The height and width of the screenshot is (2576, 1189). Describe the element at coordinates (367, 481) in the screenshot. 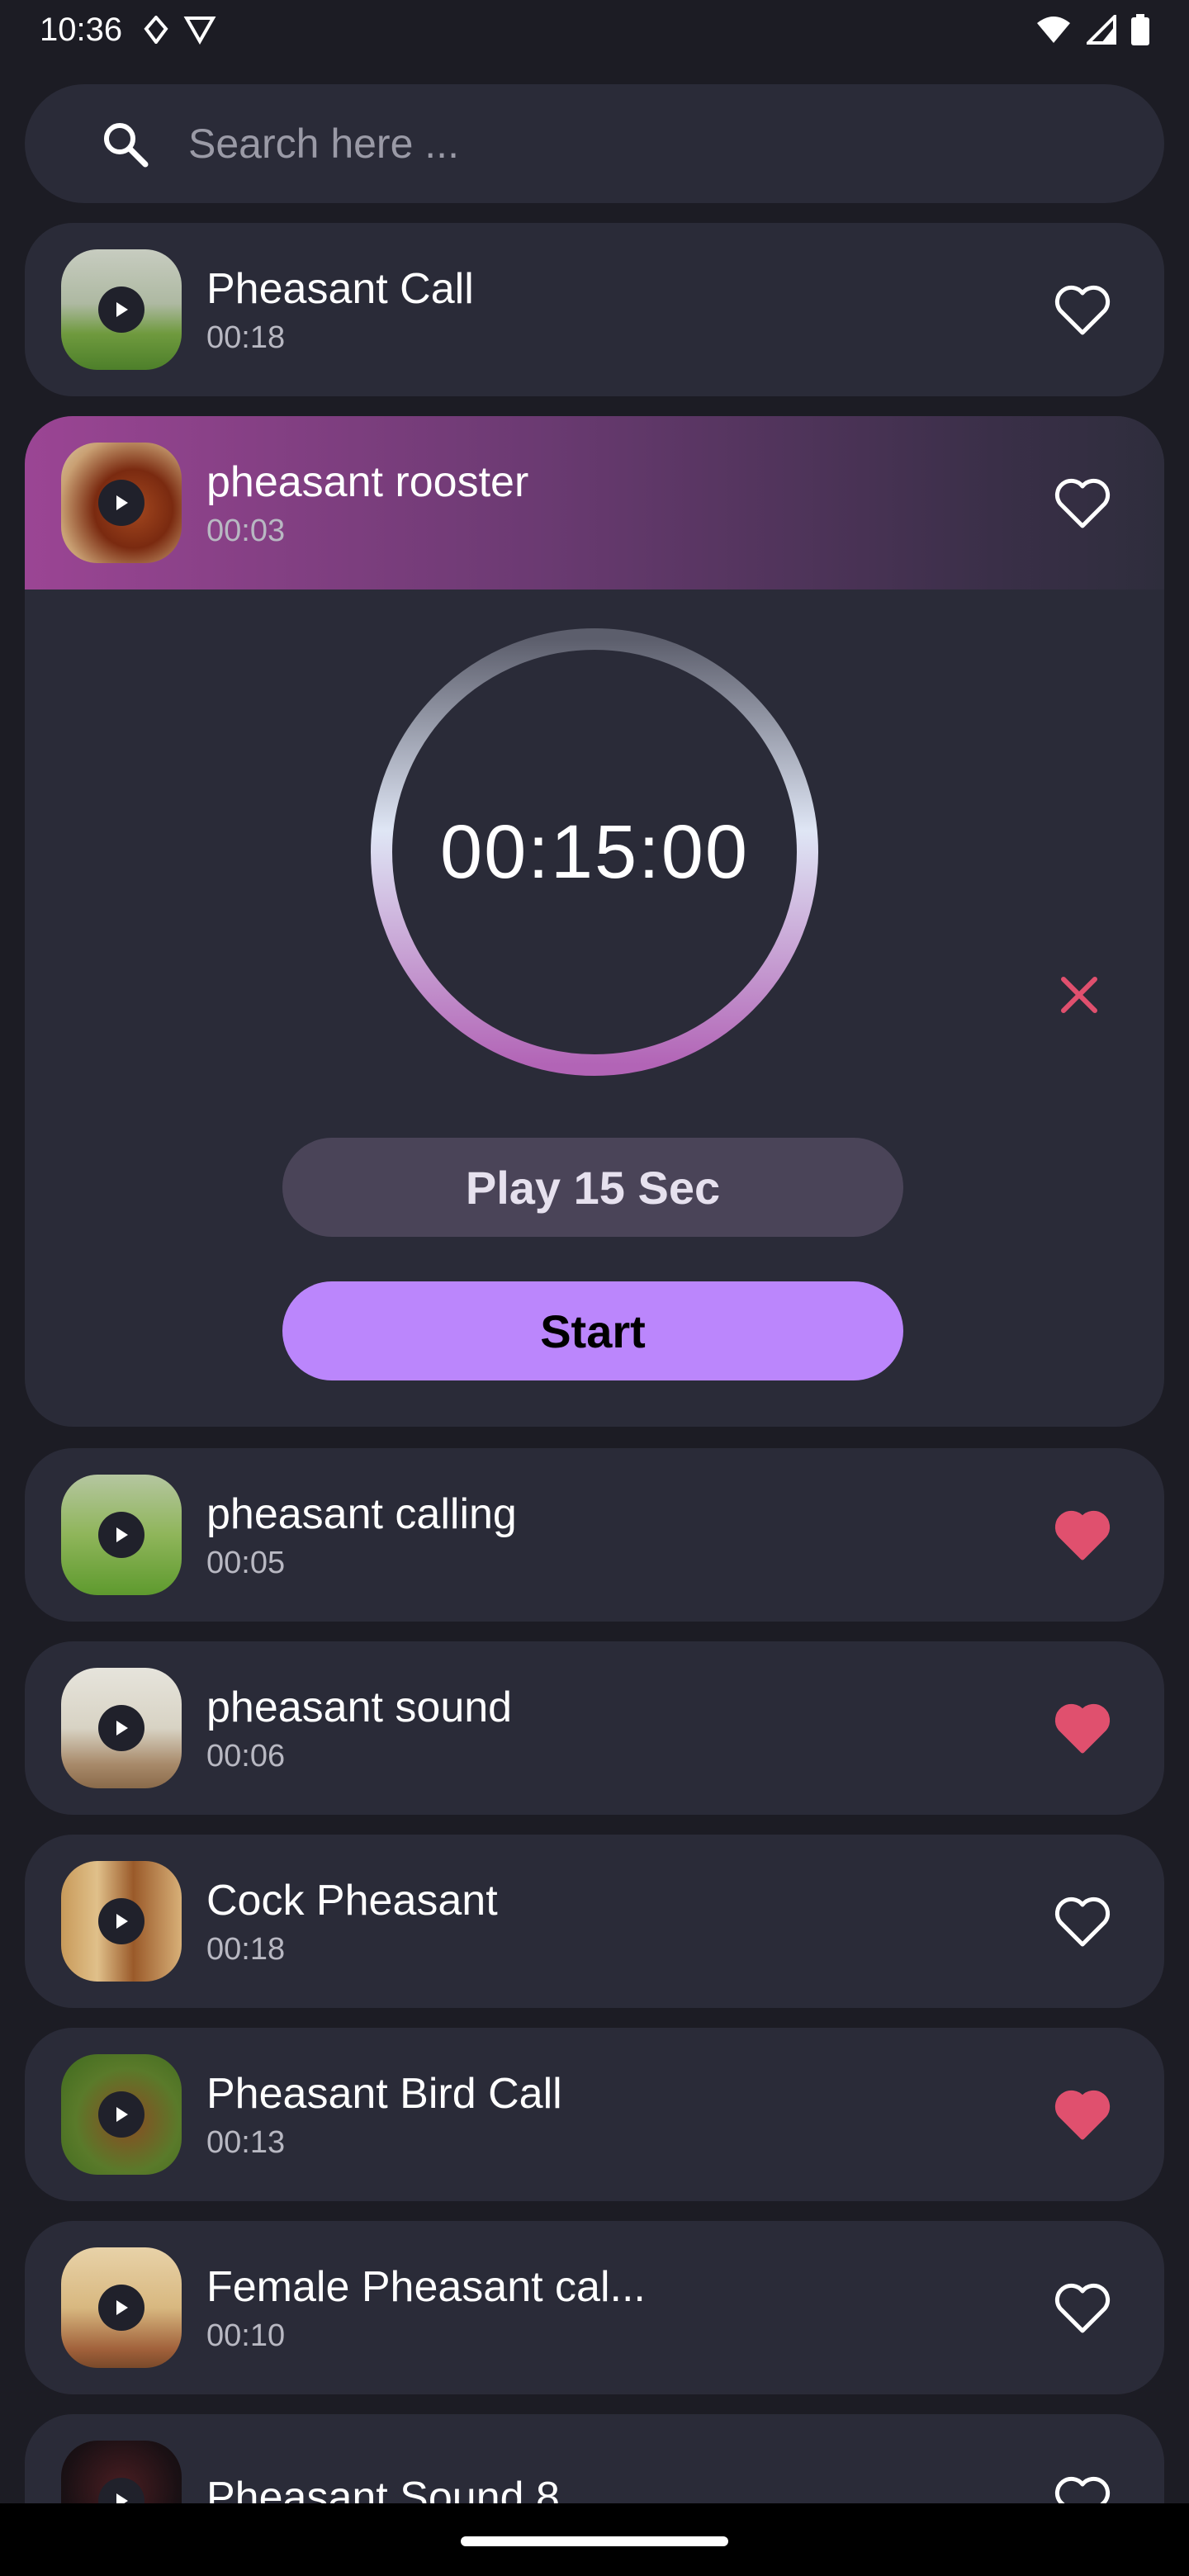

I see `sound-title: pheasant rooster` at that location.